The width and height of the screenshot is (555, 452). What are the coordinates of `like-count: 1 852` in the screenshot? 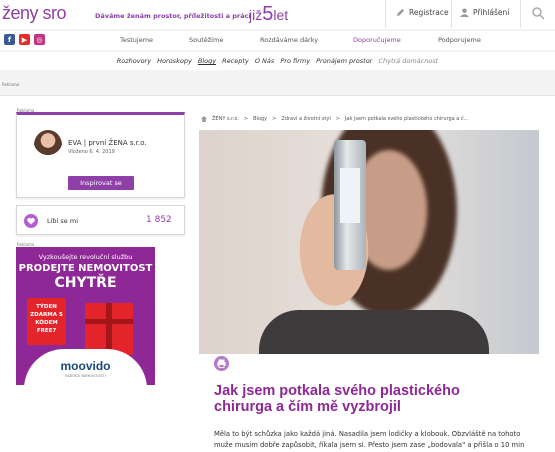 It's located at (159, 220).